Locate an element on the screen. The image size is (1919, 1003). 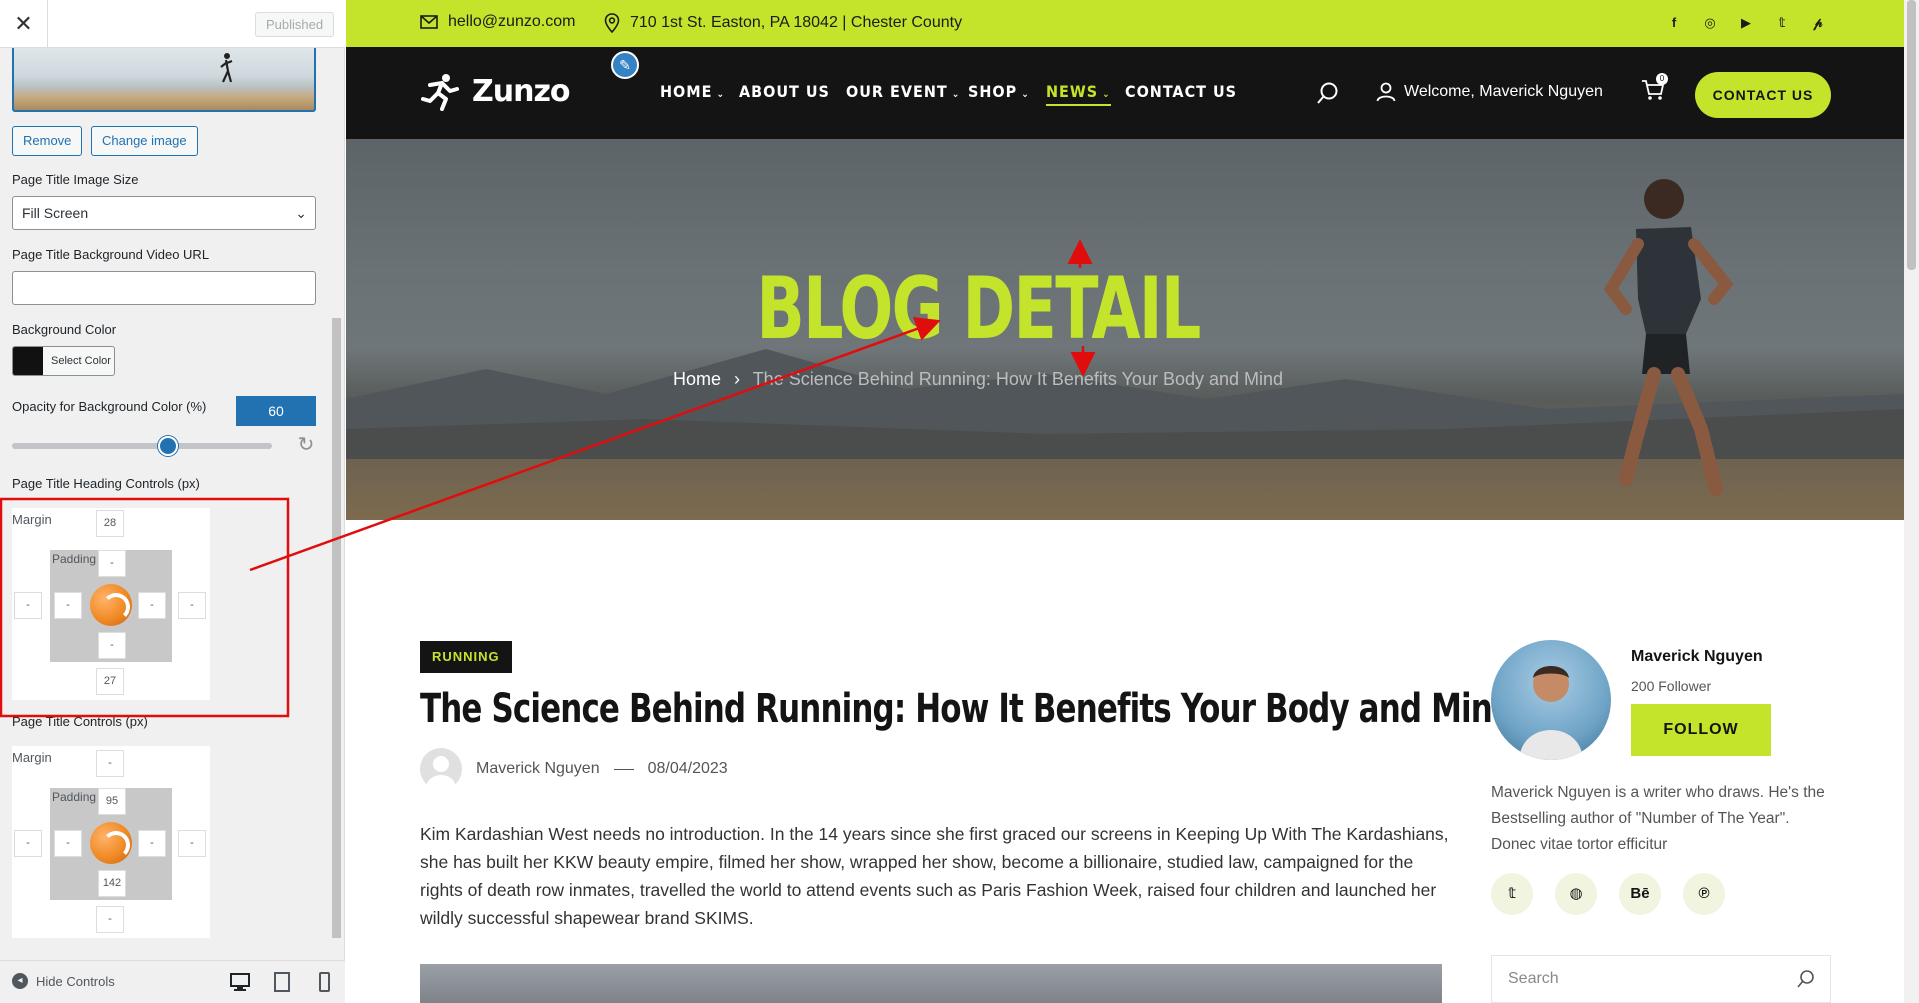
nav-news: NEWS ⌄ is located at coordinates (1078, 94).